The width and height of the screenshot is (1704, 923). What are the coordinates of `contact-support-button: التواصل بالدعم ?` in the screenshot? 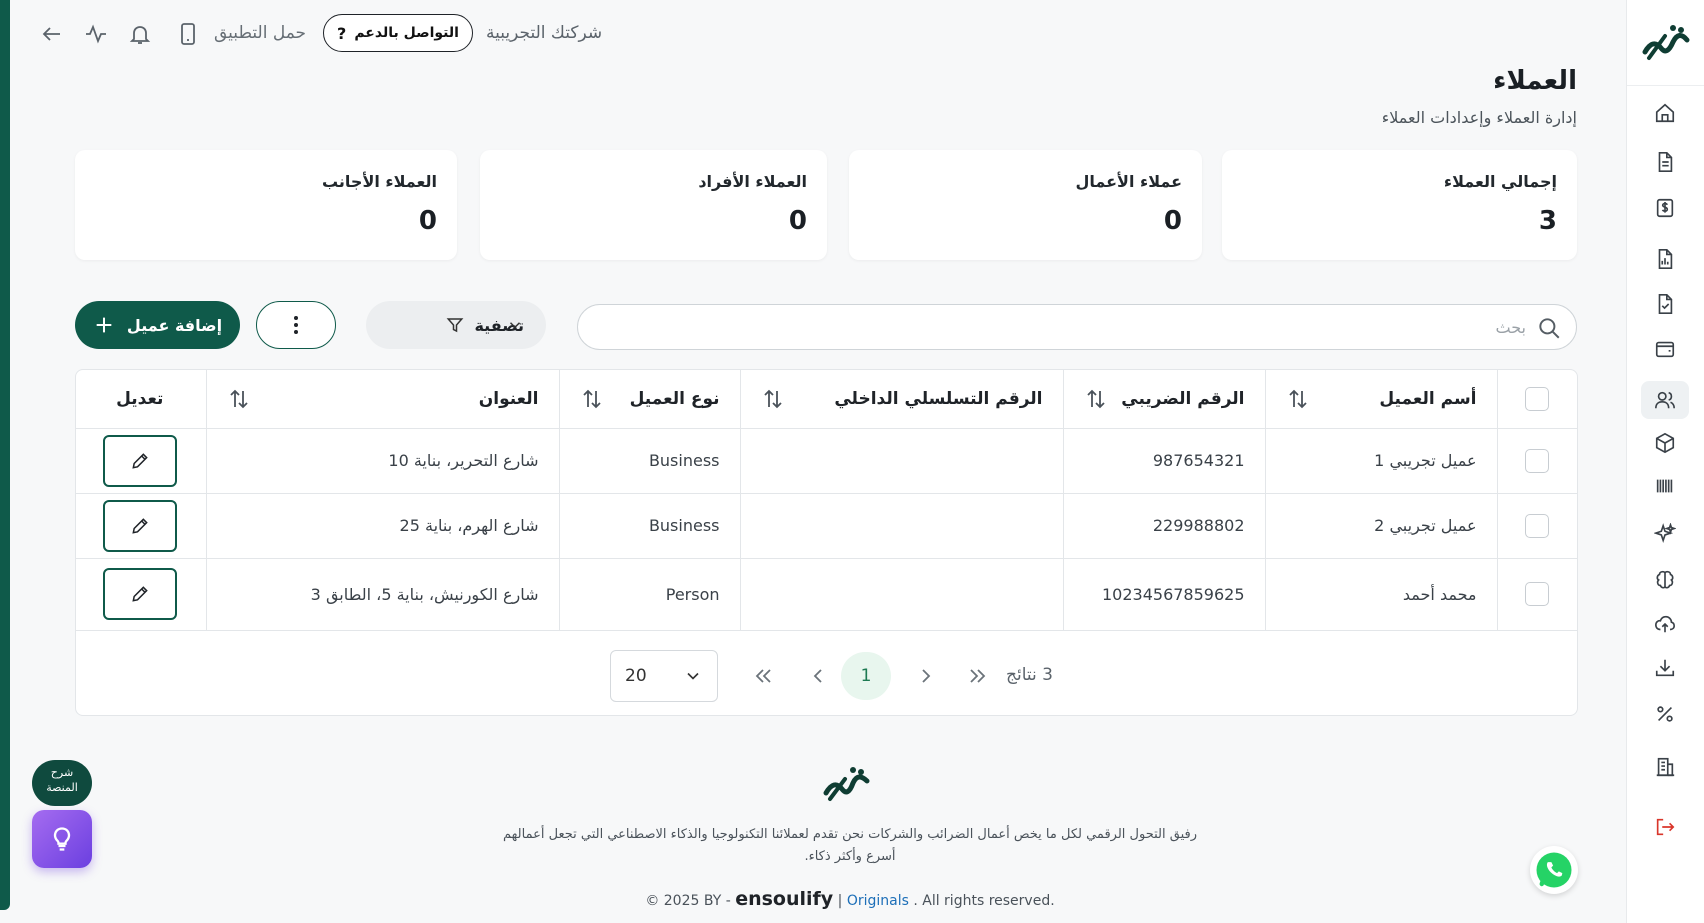 It's located at (398, 33).